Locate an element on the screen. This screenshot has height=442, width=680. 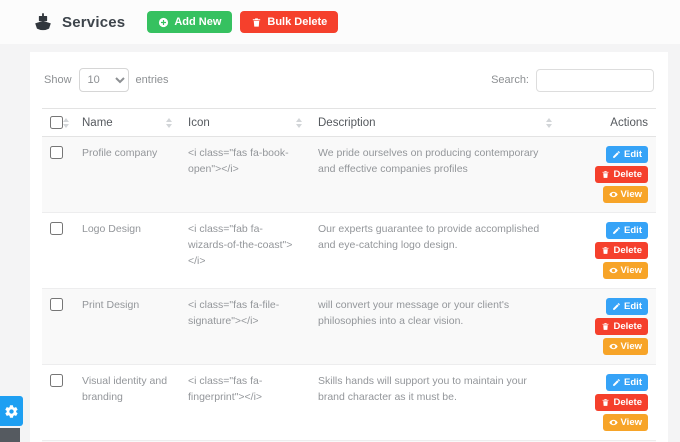
page-length-control: Show 10 entries is located at coordinates (106, 80).